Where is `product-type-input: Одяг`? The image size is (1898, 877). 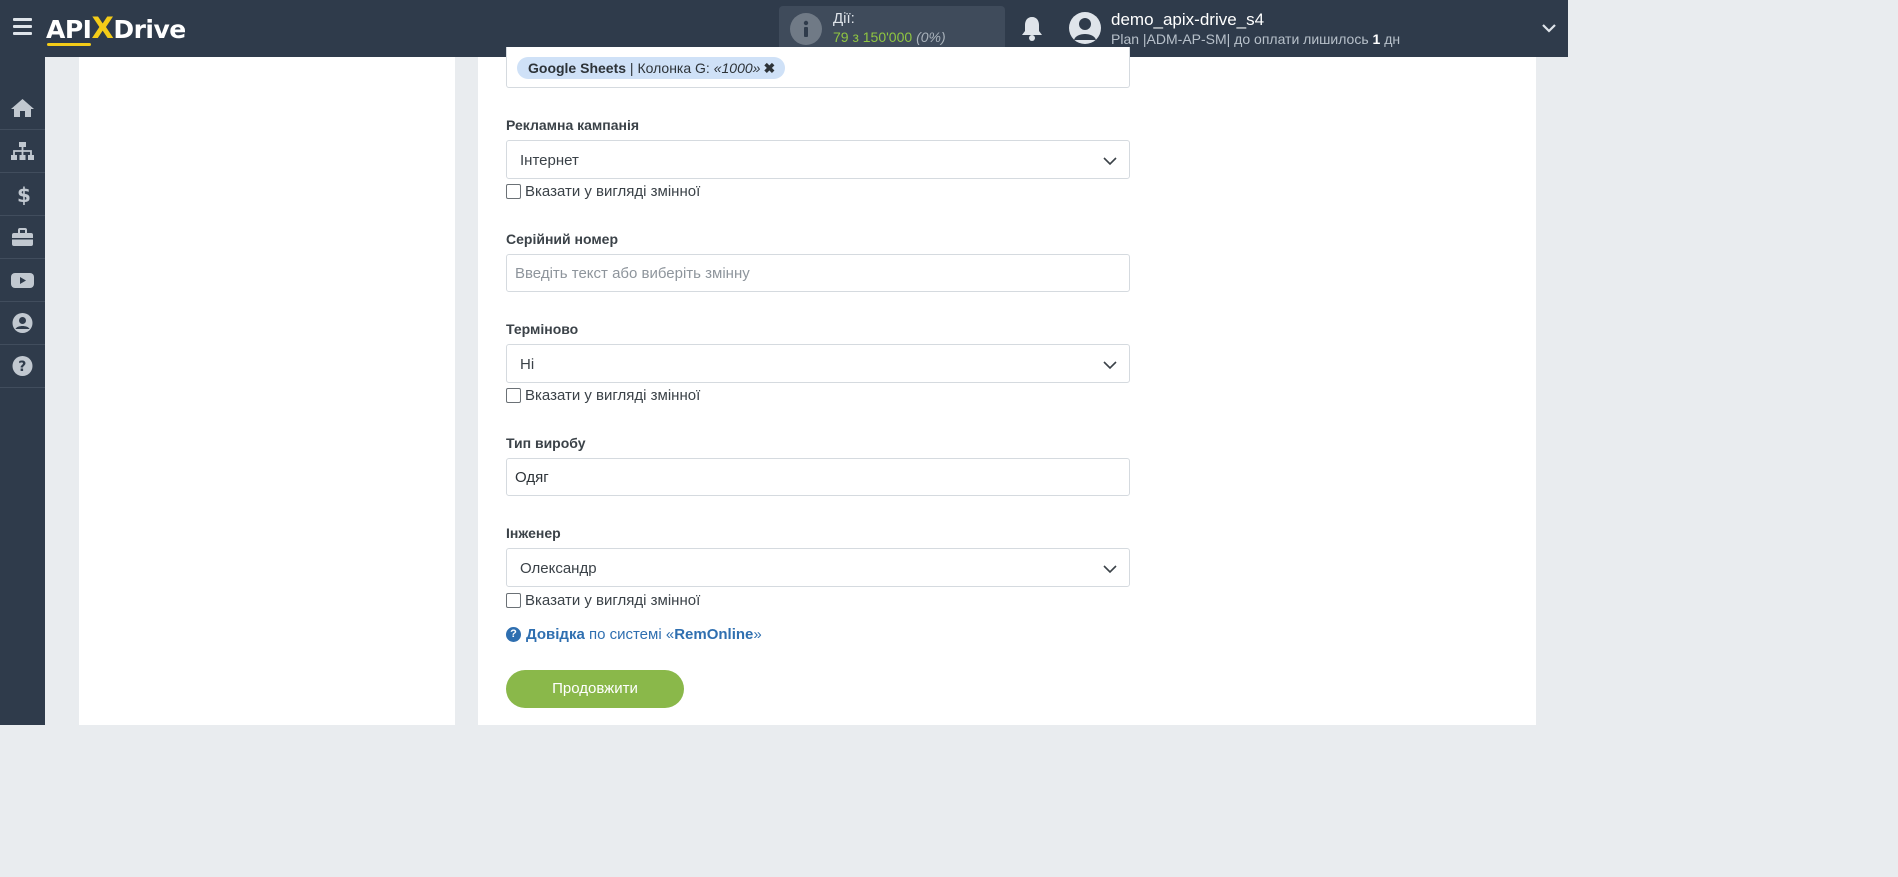 product-type-input: Одяг is located at coordinates (818, 477).